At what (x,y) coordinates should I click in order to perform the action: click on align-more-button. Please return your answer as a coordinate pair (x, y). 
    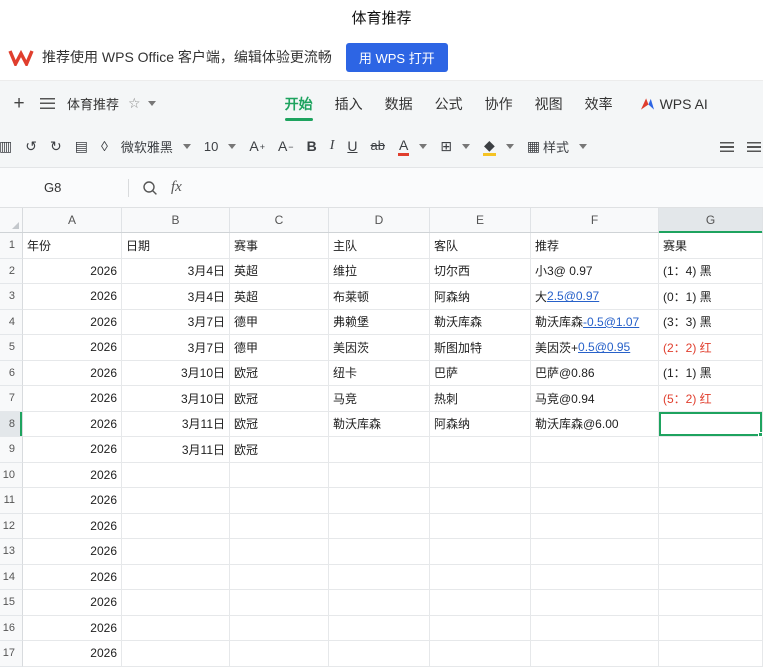
    Looking at the image, I should click on (753, 147).